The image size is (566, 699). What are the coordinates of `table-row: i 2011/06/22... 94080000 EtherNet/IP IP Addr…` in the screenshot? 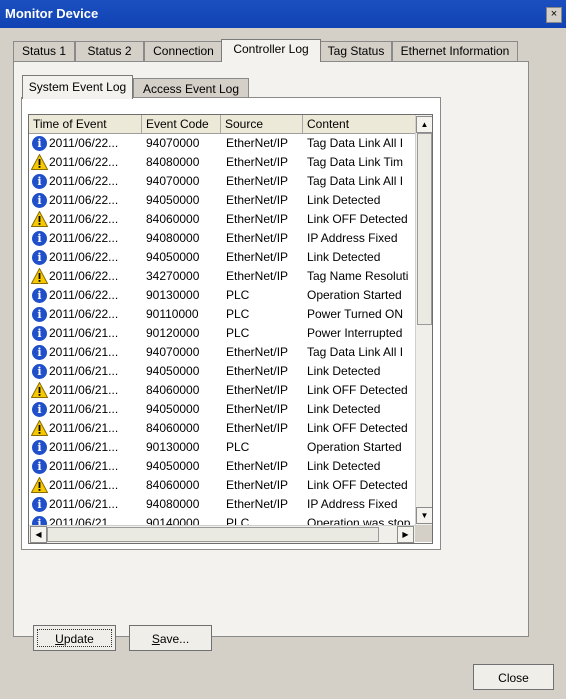 It's located at (222, 238).